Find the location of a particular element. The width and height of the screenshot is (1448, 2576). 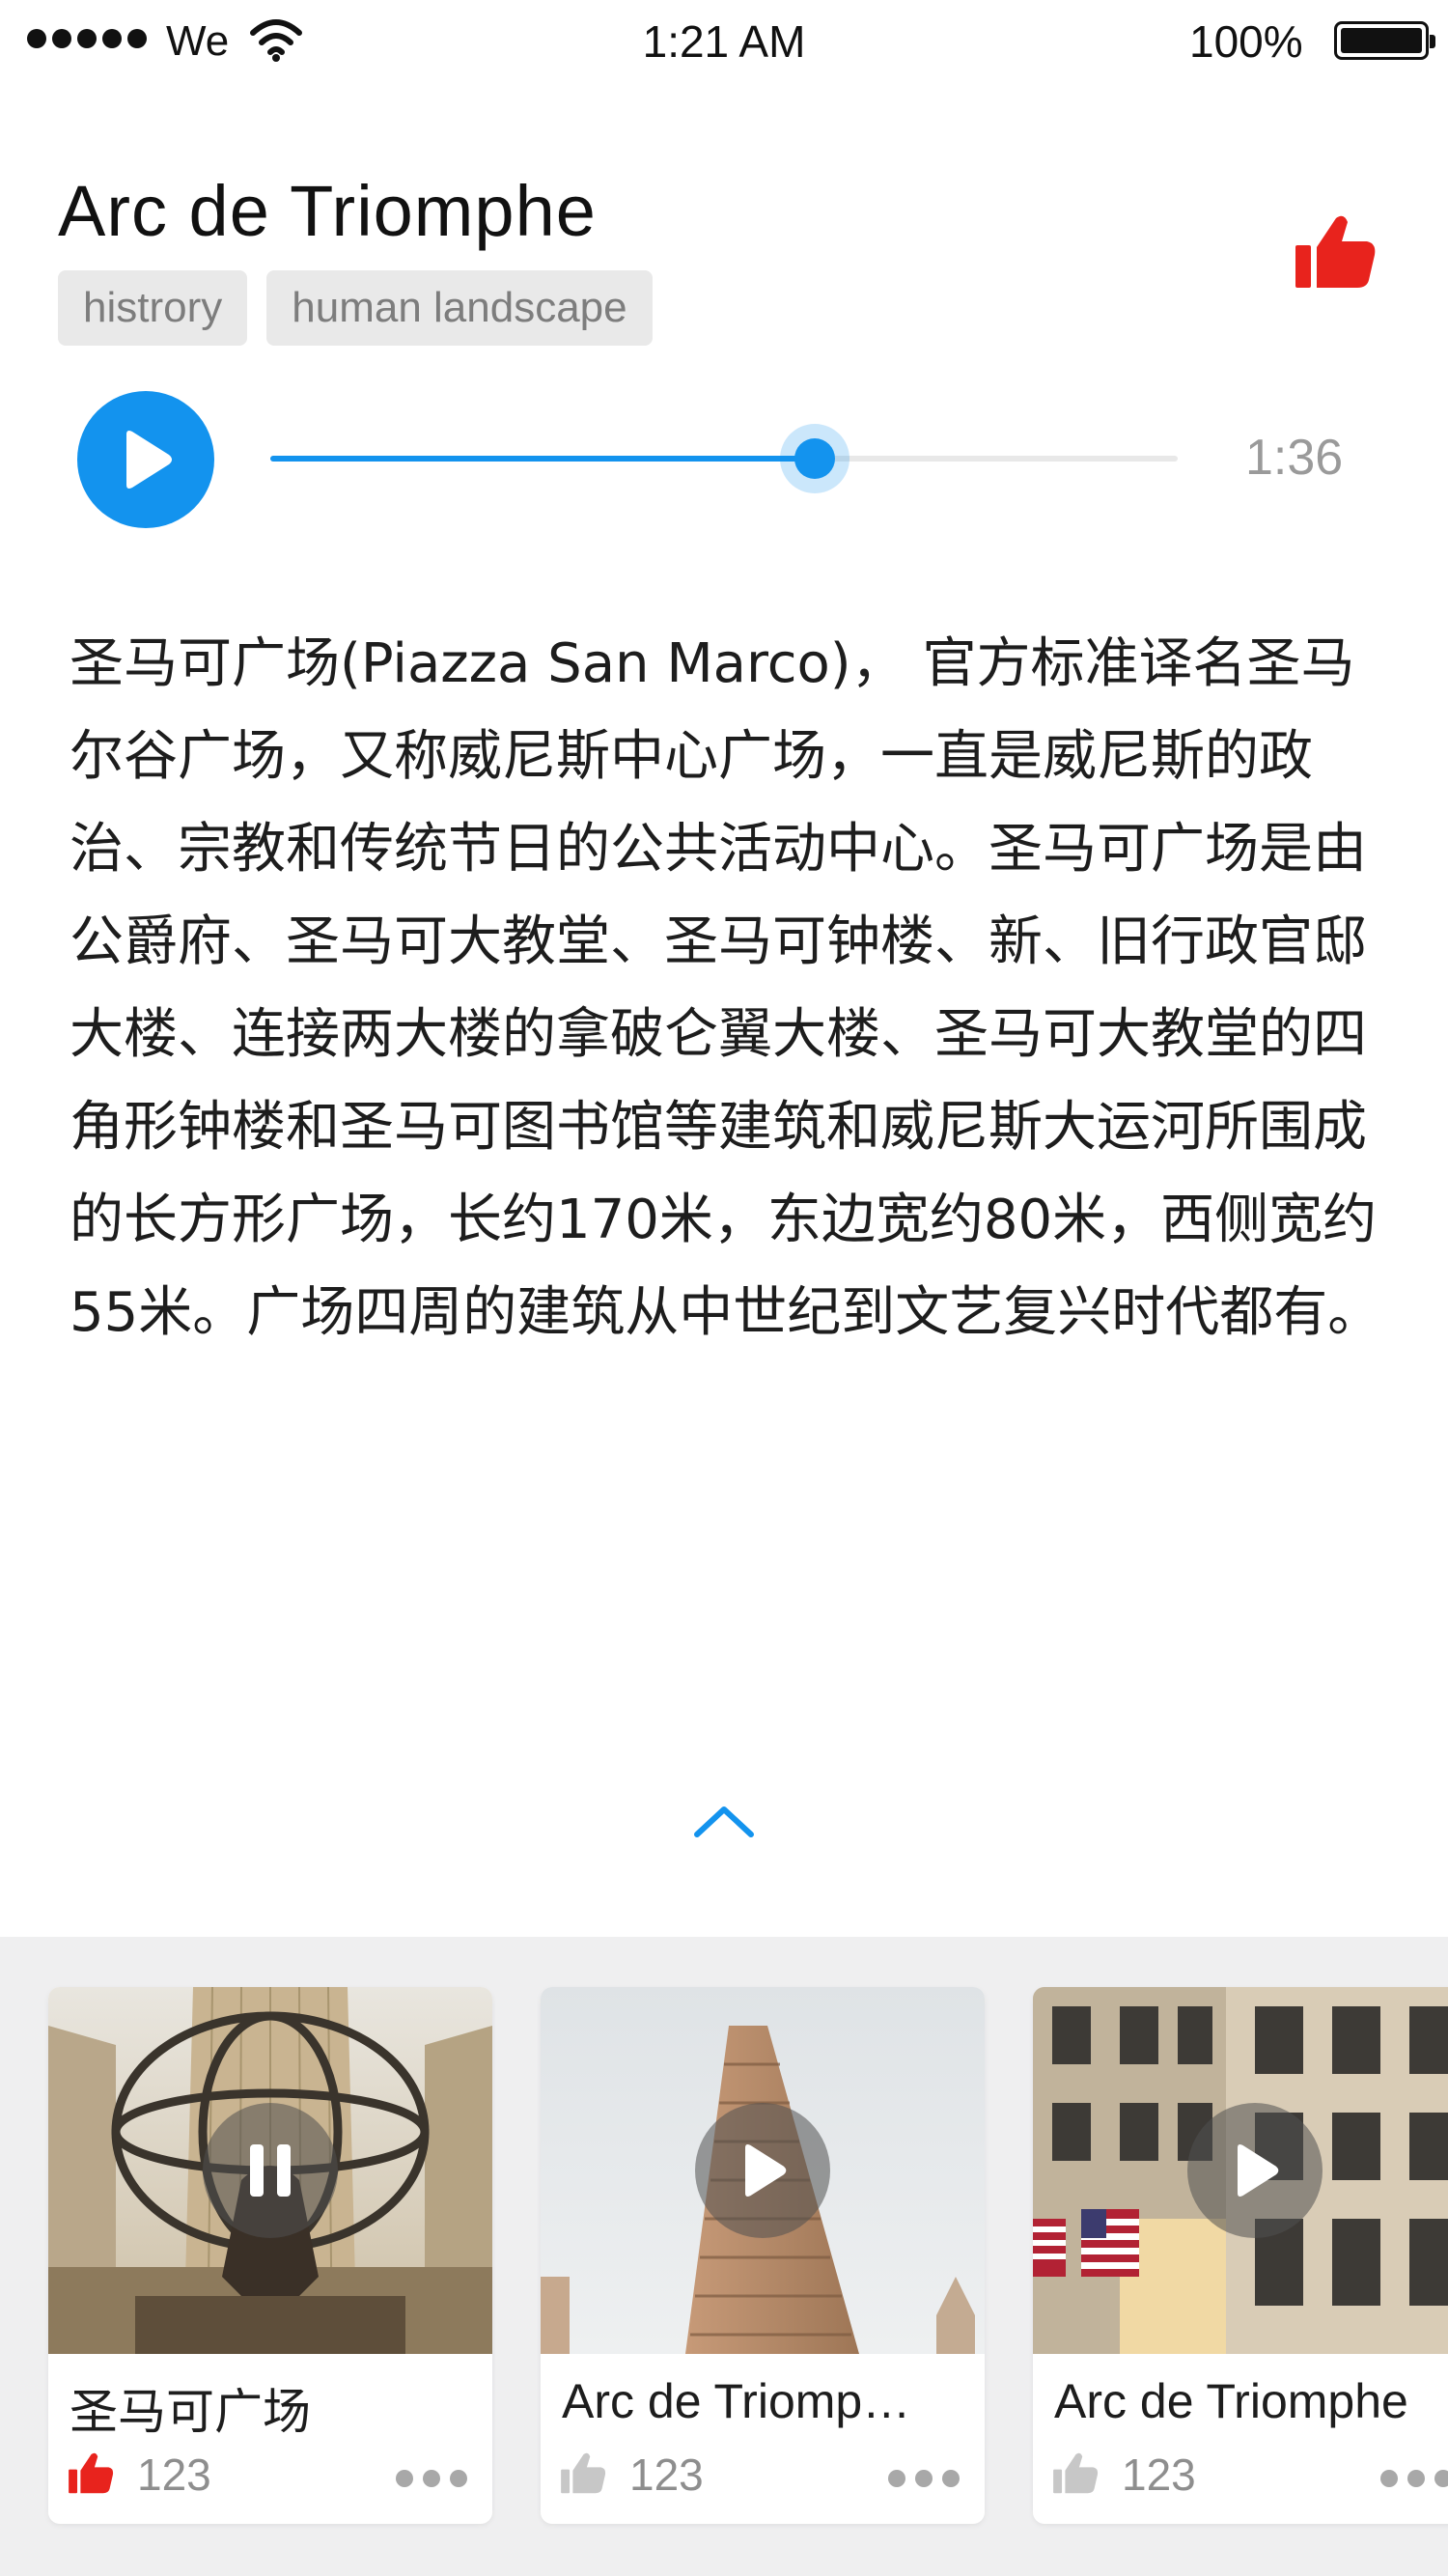

card-image-building-flags is located at coordinates (1241, 2171).